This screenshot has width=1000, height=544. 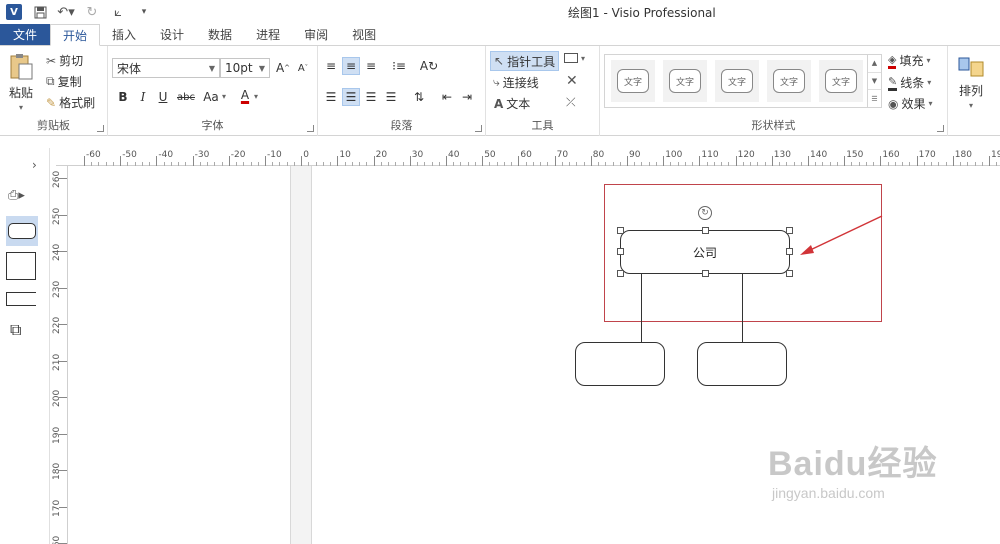 What do you see at coordinates (64, 81) in the screenshot?
I see `copy-button: ⧉ 复制` at bounding box center [64, 81].